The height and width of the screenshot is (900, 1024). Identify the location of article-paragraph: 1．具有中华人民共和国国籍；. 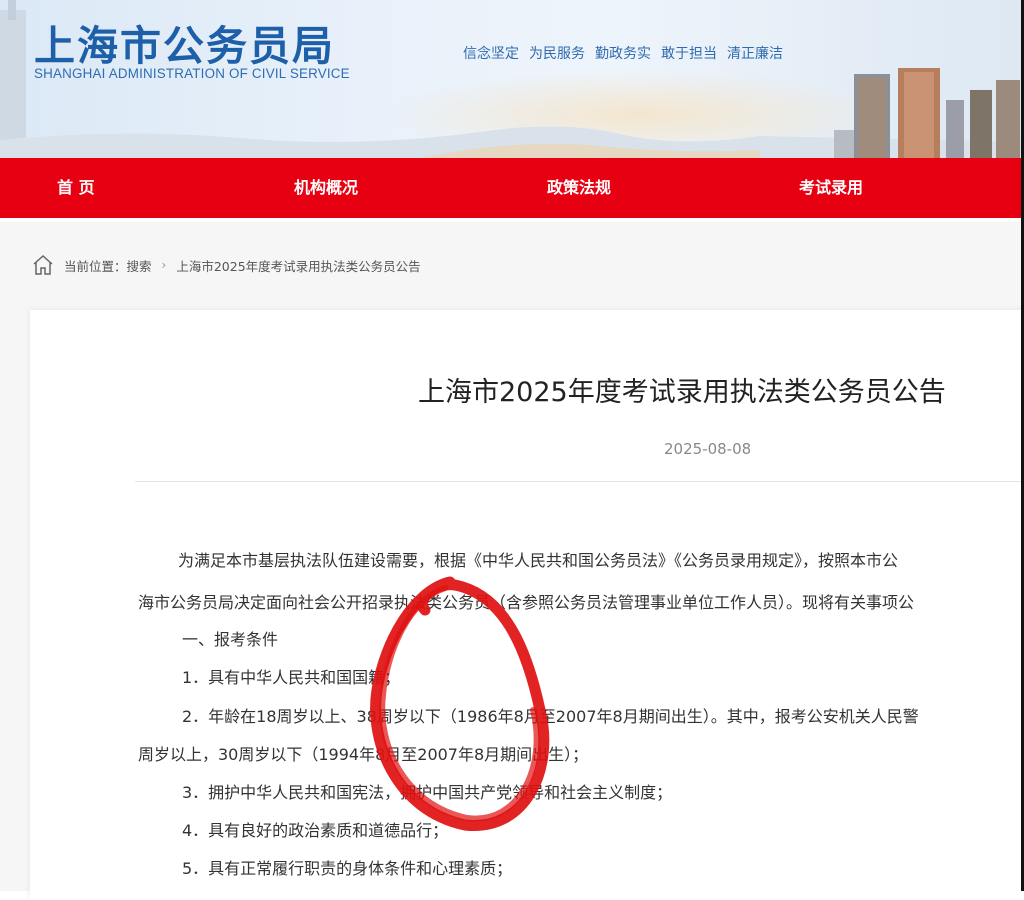
(291, 677).